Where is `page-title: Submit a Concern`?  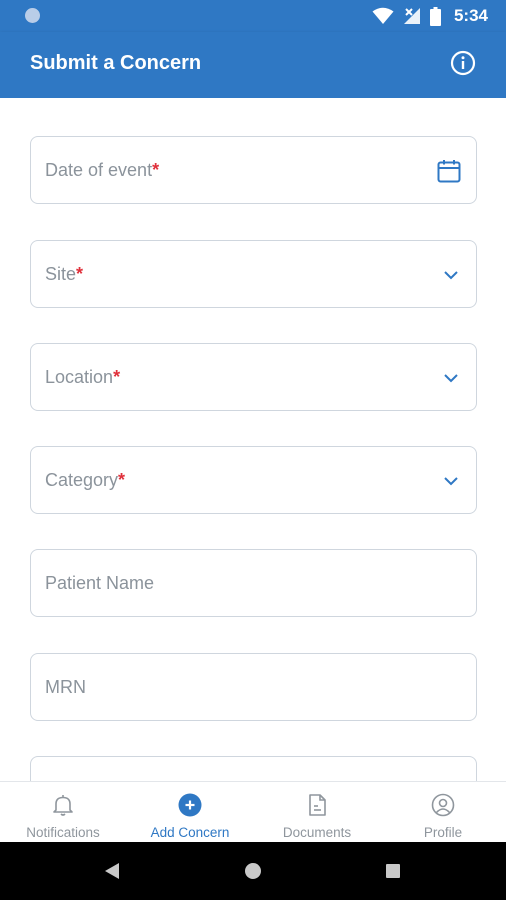
page-title: Submit a Concern is located at coordinates (116, 63).